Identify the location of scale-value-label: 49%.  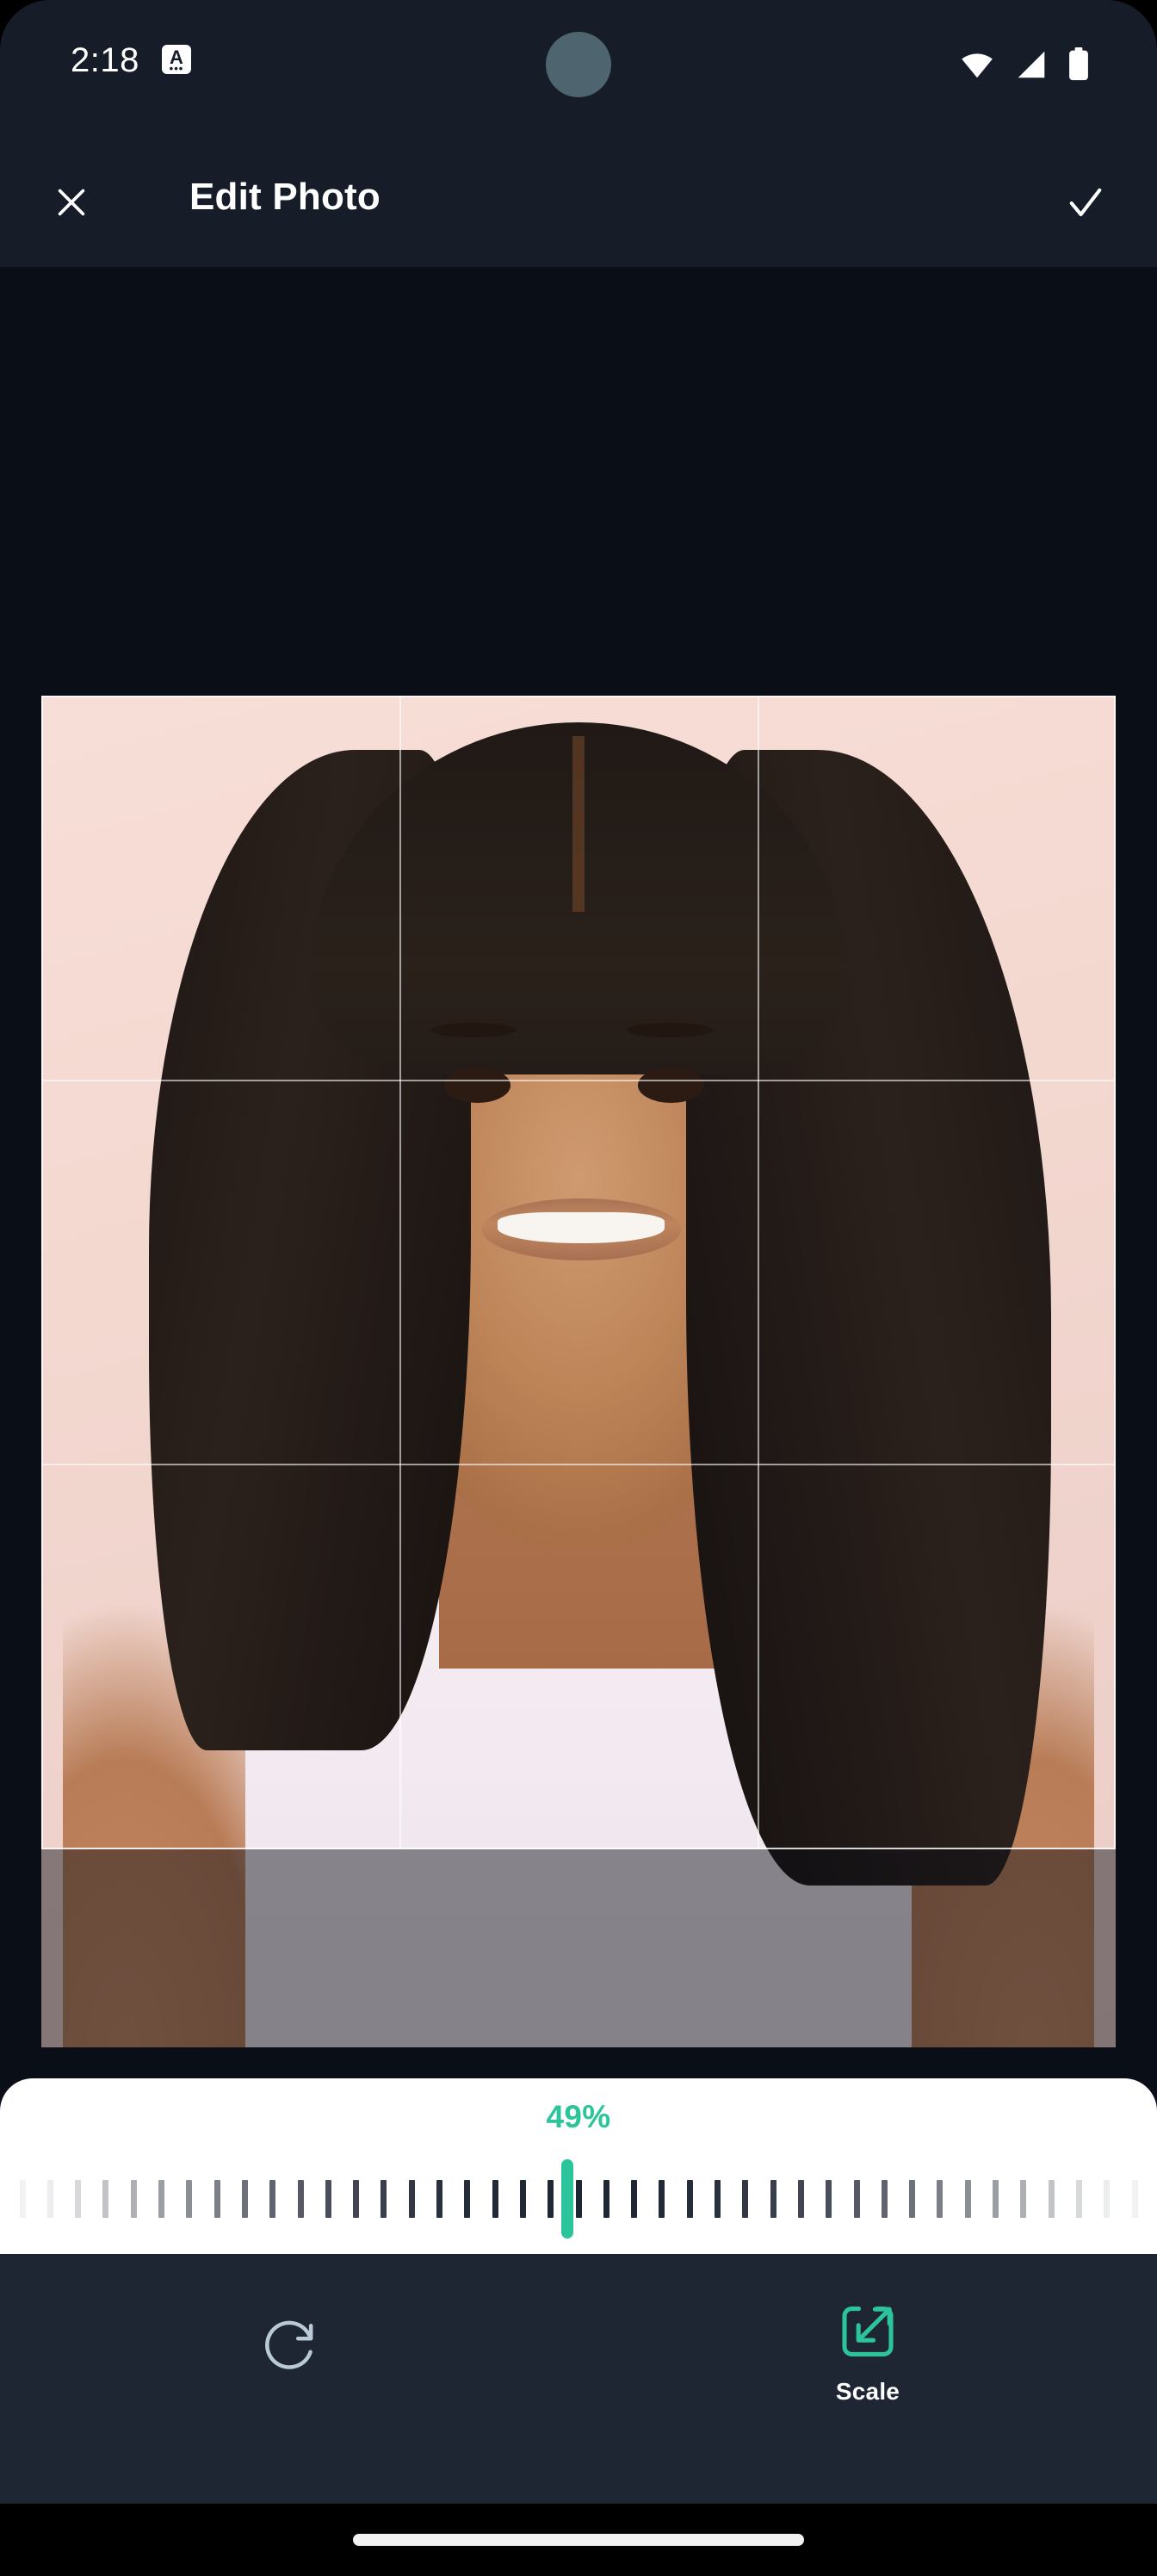
(579, 2116).